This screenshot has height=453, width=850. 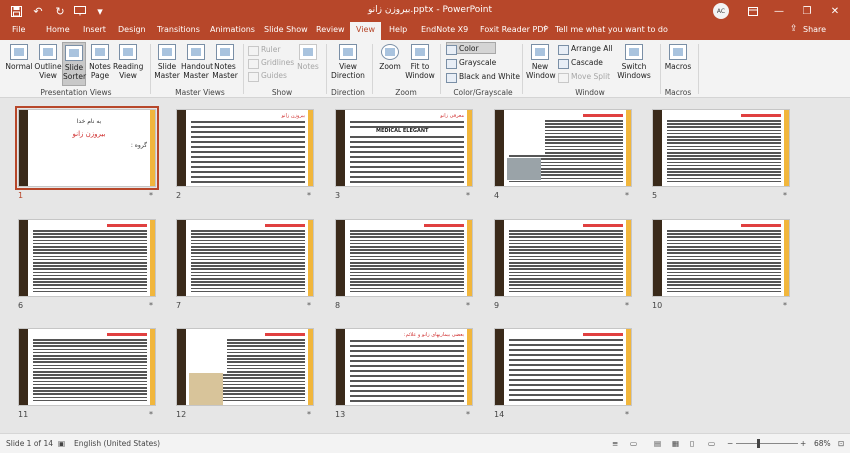 What do you see at coordinates (730, 443) in the screenshot?
I see `zoom-out-button: −` at bounding box center [730, 443].